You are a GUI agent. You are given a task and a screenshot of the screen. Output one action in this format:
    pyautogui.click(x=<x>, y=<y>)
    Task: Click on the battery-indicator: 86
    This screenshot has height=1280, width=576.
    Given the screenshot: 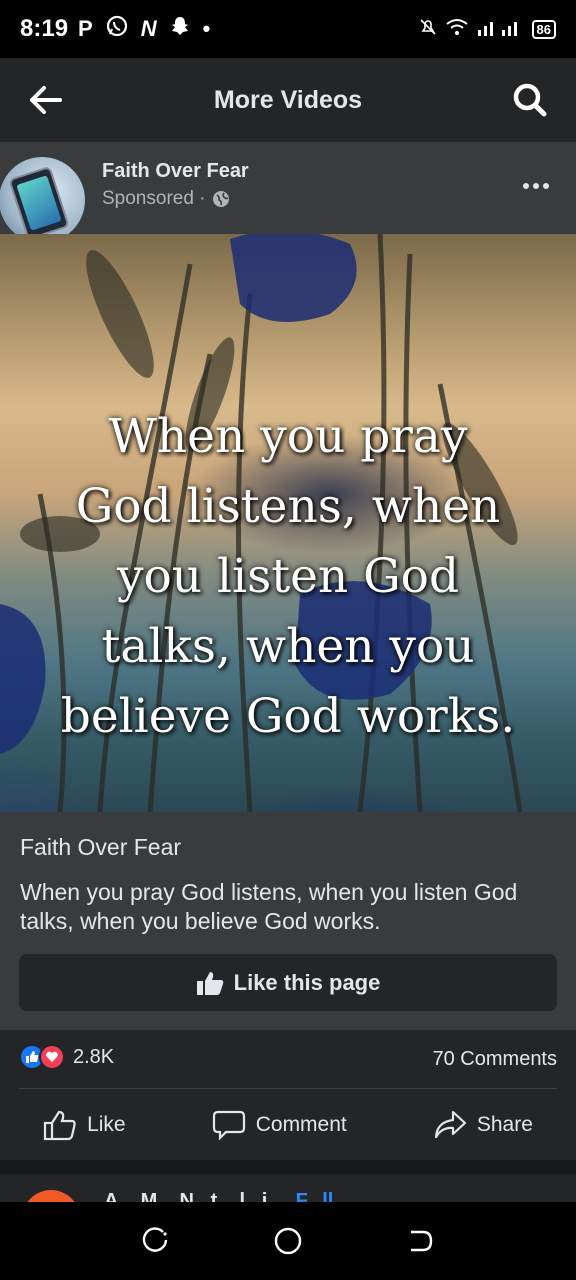 What is the action you would take?
    pyautogui.click(x=543, y=29)
    